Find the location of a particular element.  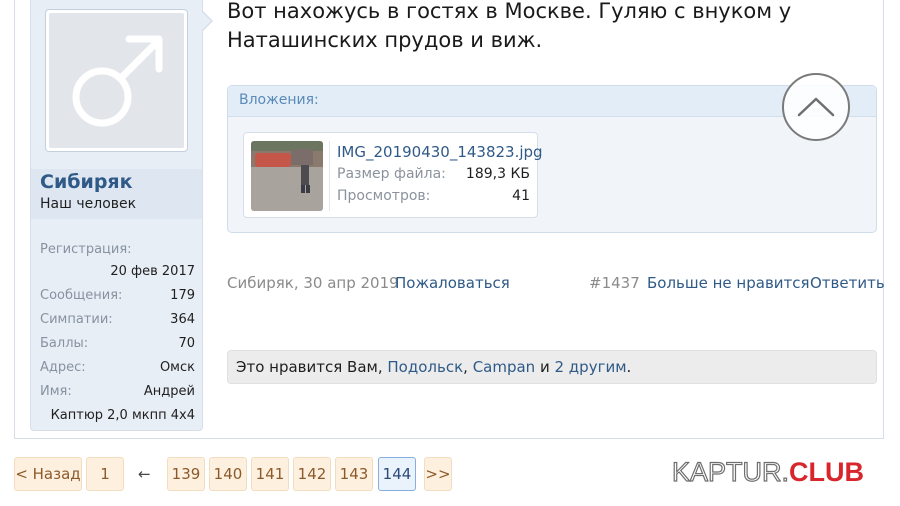

page-link: 142 is located at coordinates (312, 474).